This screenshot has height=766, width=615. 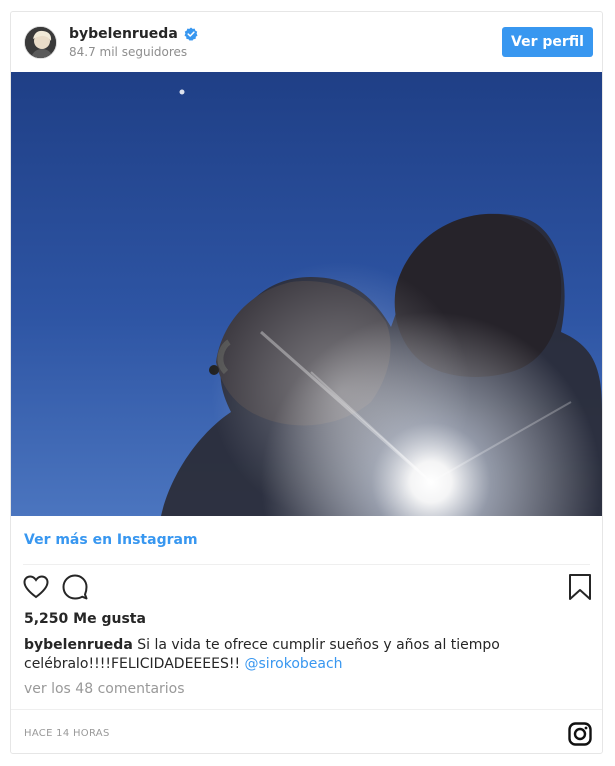 I want to click on bookmark-icon, so click(x=580, y=587).